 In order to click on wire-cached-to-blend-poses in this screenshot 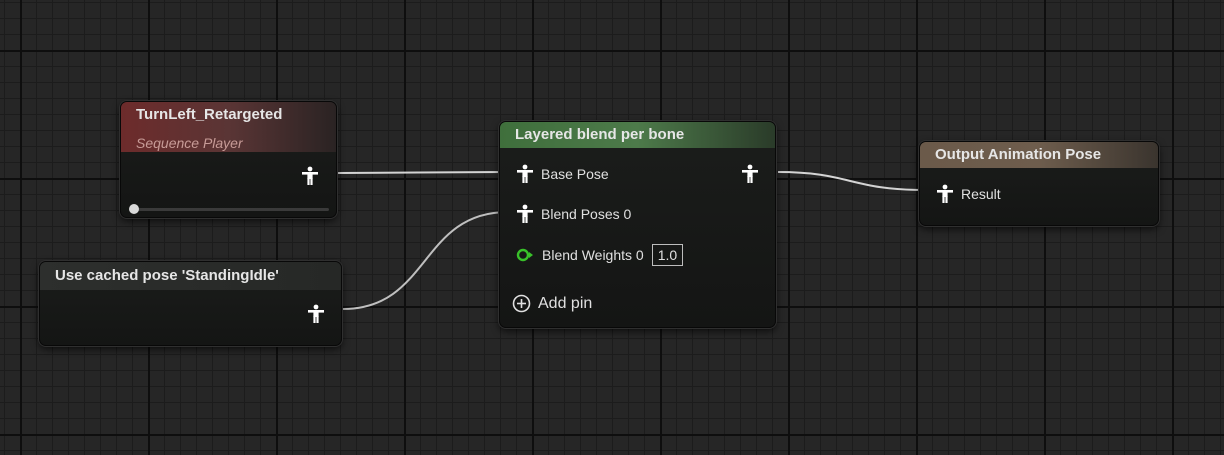, I will do `click(425, 260)`.